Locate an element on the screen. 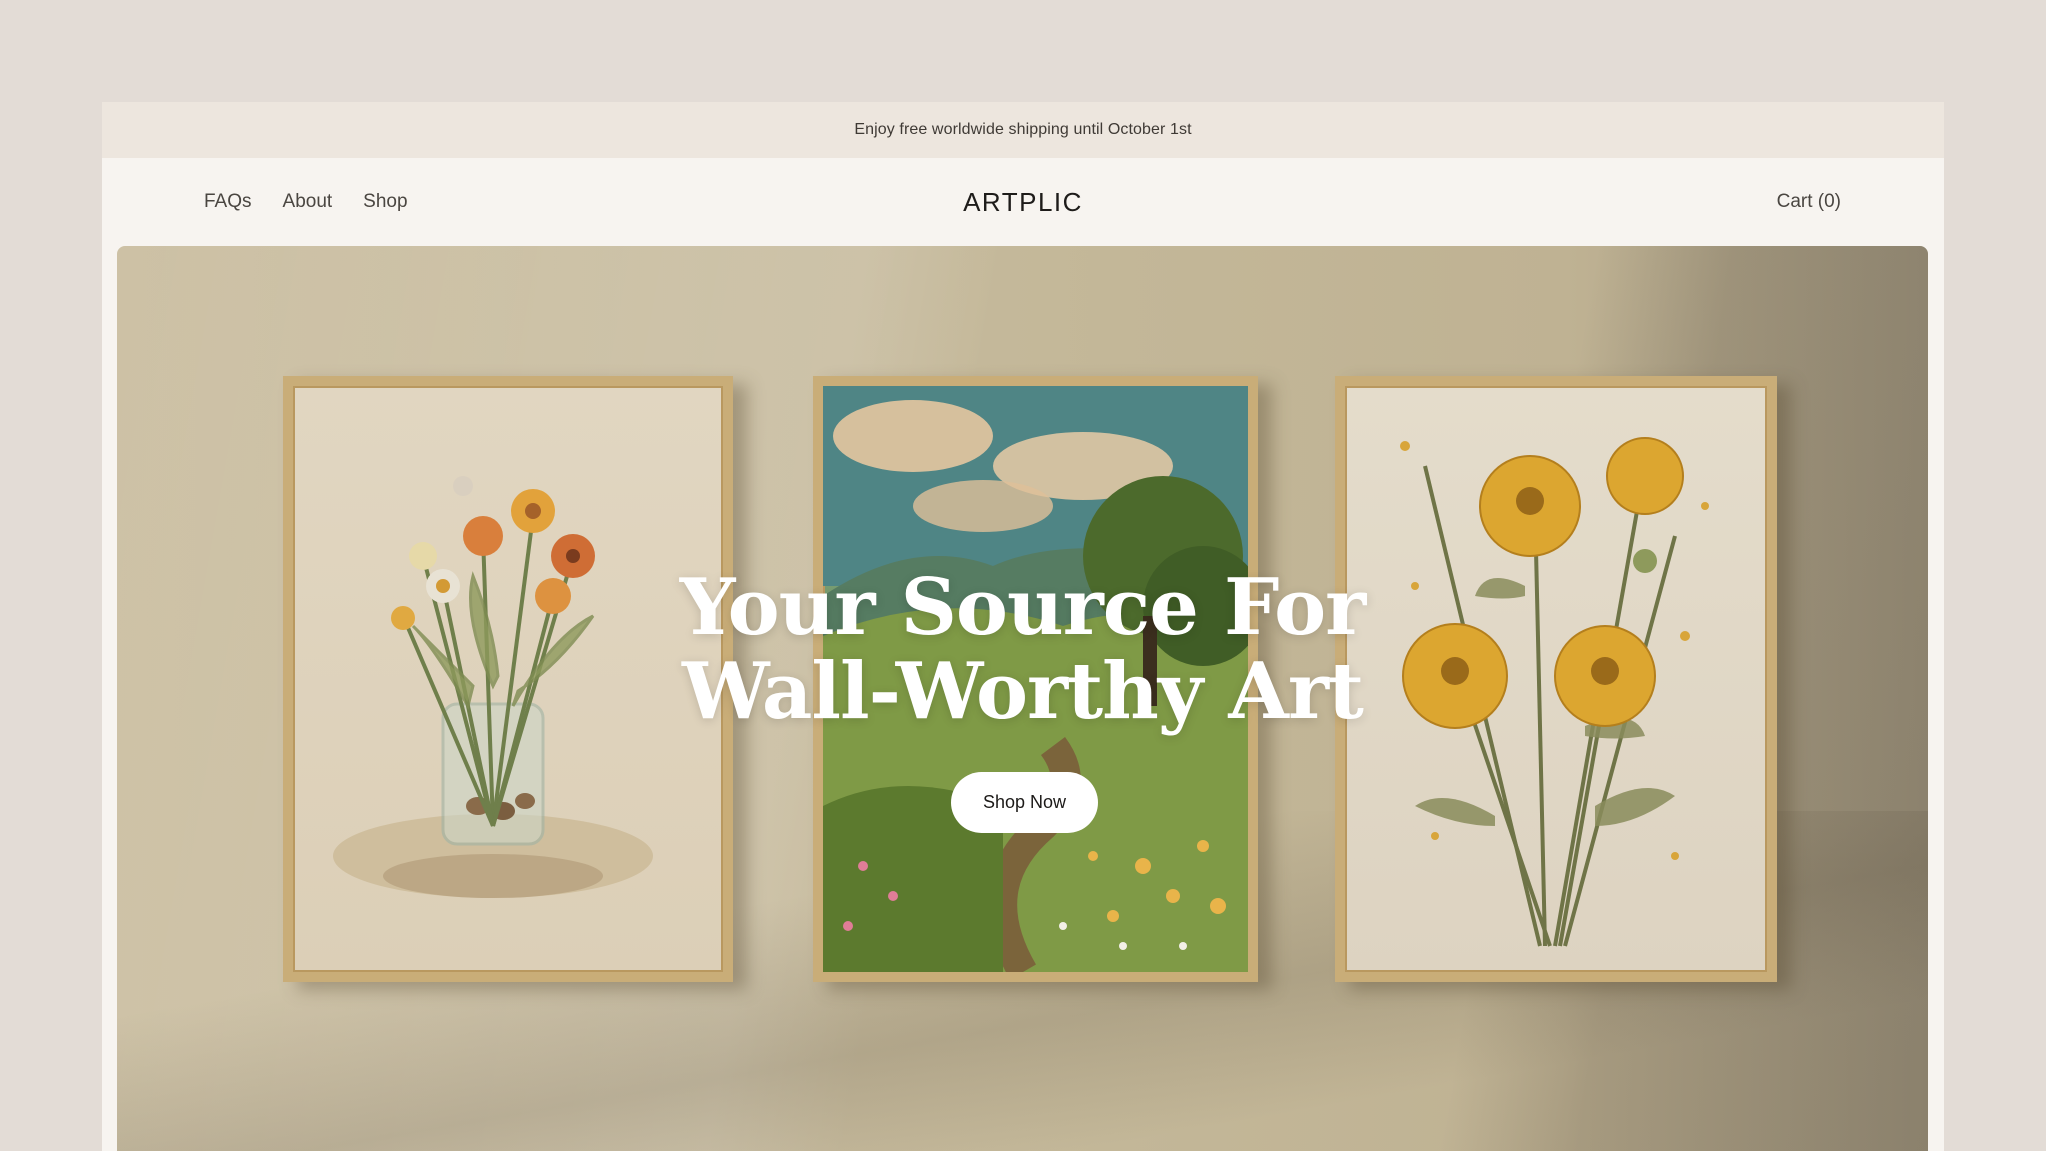 This screenshot has width=2046, height=1151. nav-link-about: About is located at coordinates (308, 202).